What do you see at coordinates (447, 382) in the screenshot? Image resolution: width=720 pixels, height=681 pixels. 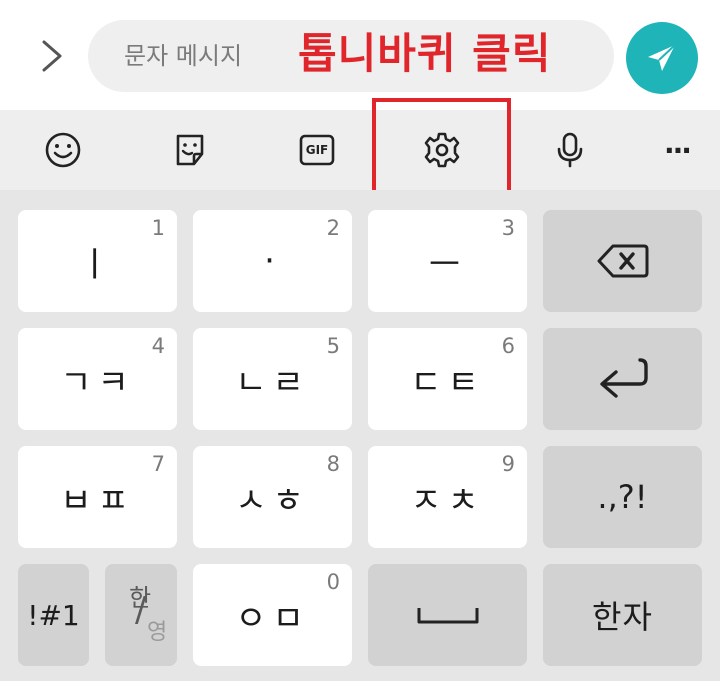 I see `key-label: ㄷㅌ` at bounding box center [447, 382].